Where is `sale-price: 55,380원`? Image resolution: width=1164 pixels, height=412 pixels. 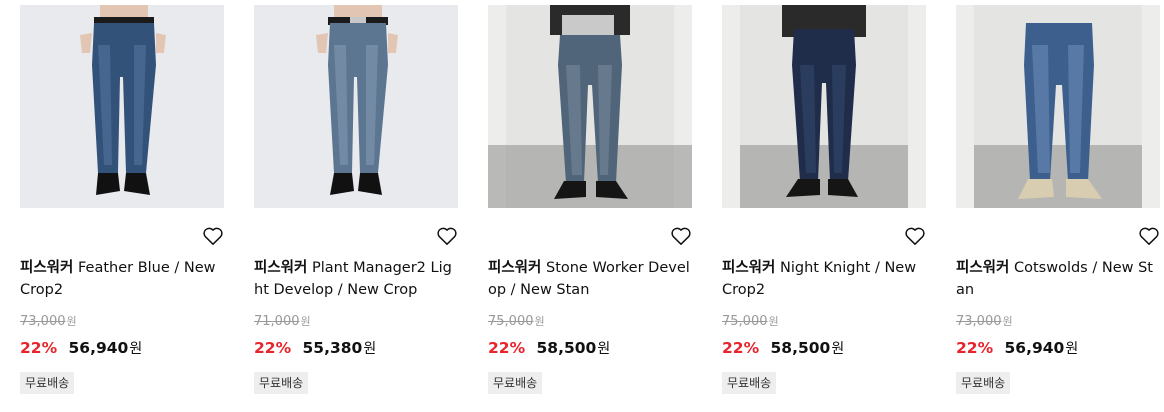
sale-price: 55,380원 is located at coordinates (340, 348).